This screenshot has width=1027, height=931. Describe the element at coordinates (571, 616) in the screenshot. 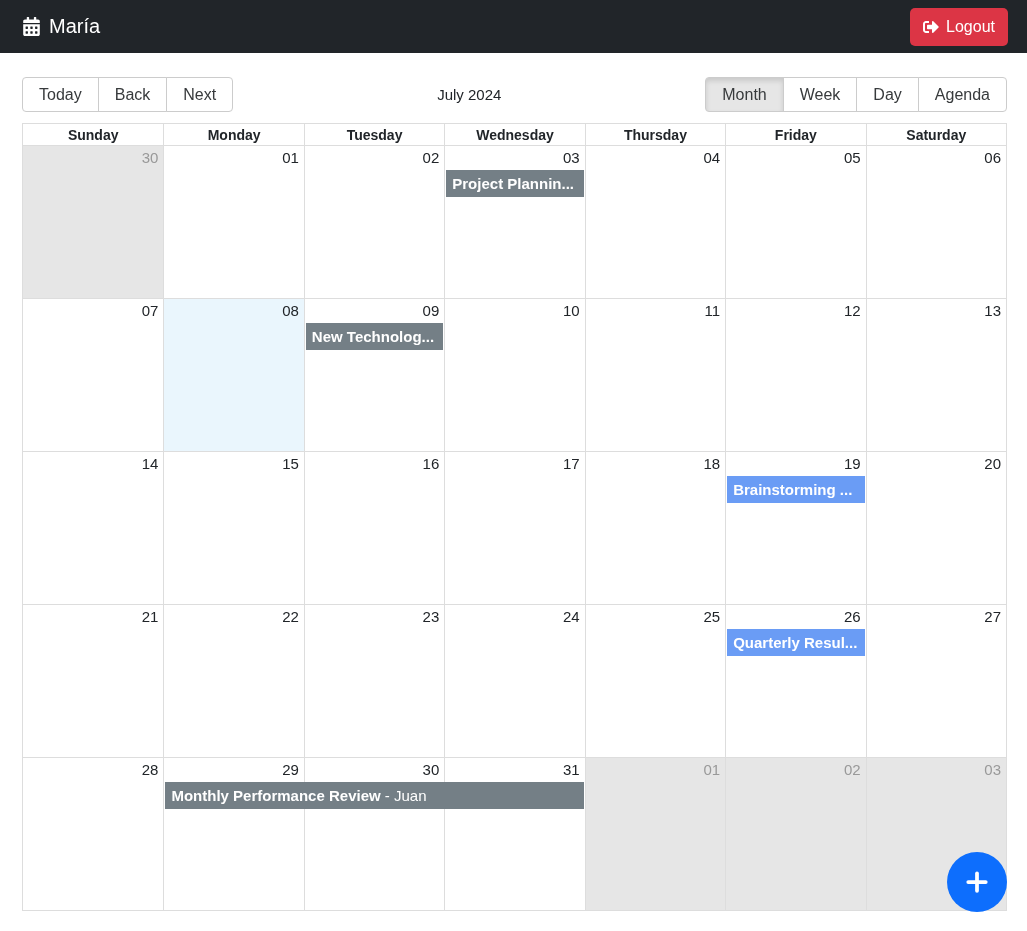

I see `date-number: 24` at that location.